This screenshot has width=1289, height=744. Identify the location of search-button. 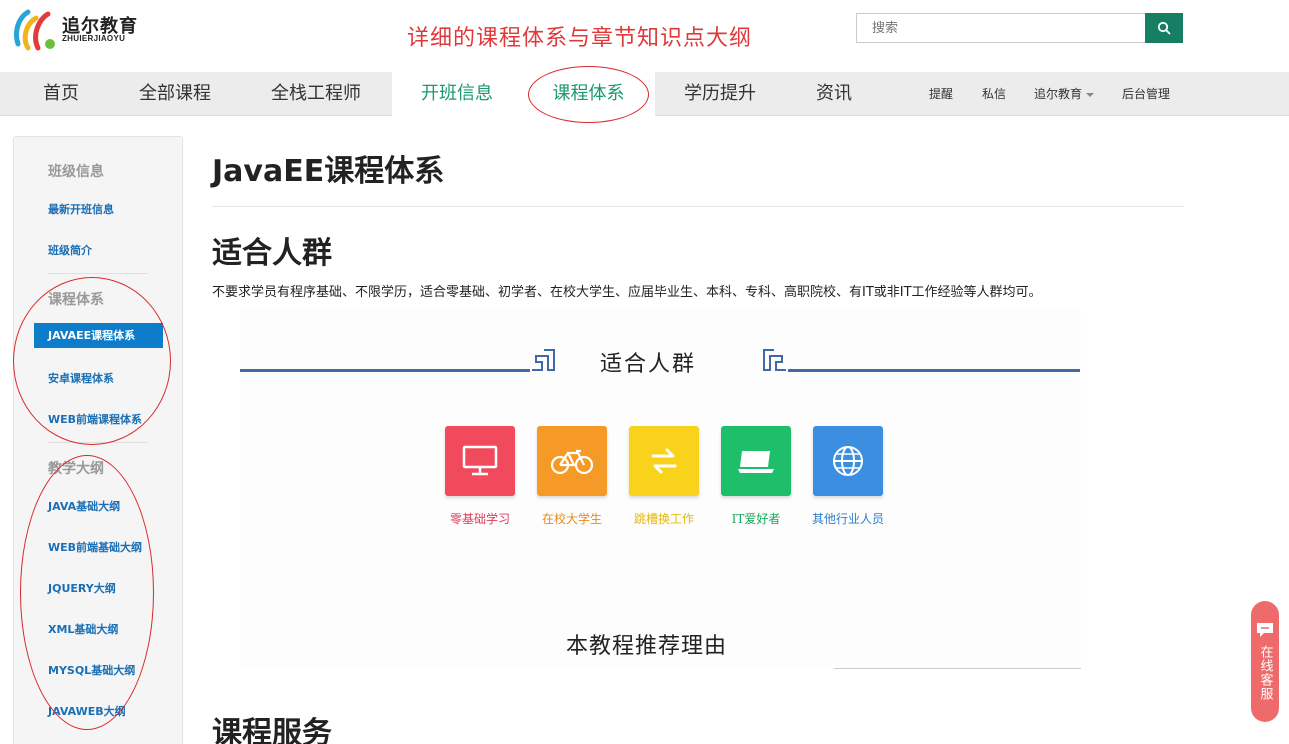
(1164, 28).